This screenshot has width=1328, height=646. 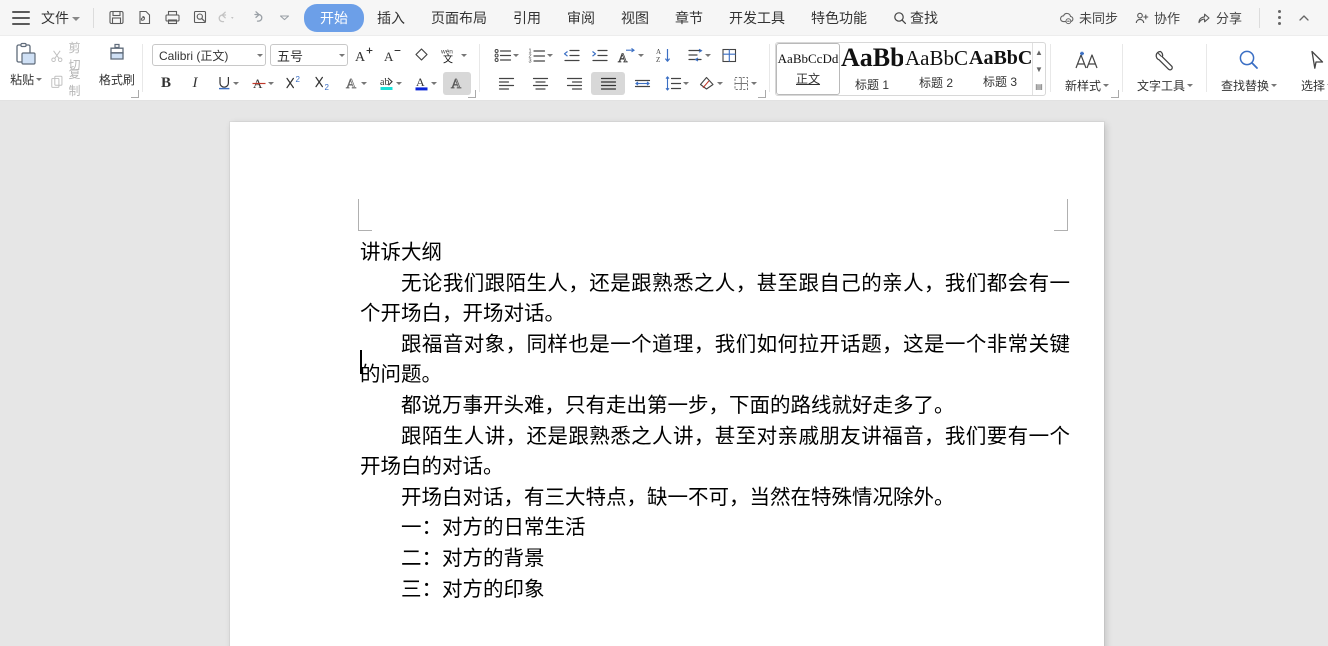 I want to click on redo-icon, so click(x=256, y=18).